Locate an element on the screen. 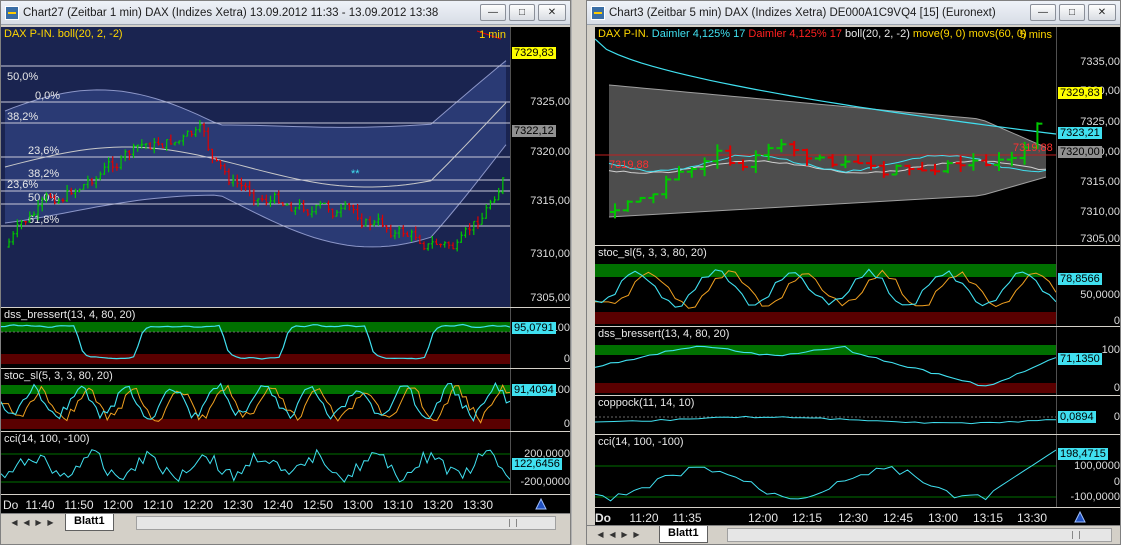 The image size is (1121, 545). x-tick-label: 13:00 is located at coordinates (943, 518).